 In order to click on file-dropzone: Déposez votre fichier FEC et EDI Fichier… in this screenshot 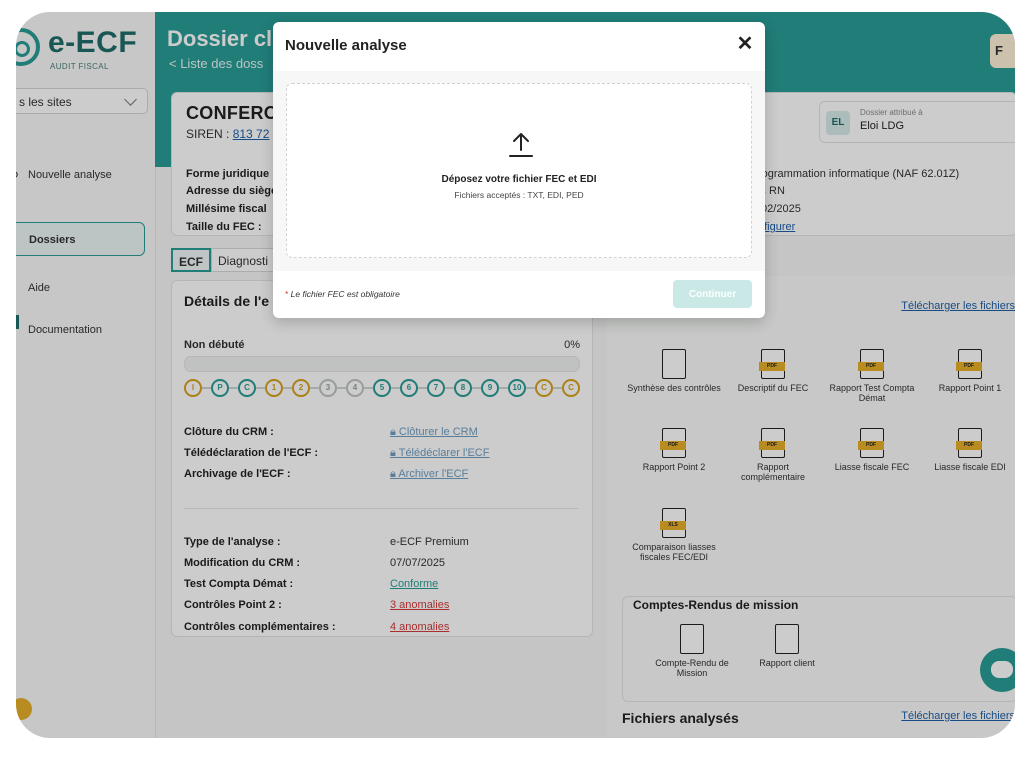, I will do `click(519, 170)`.